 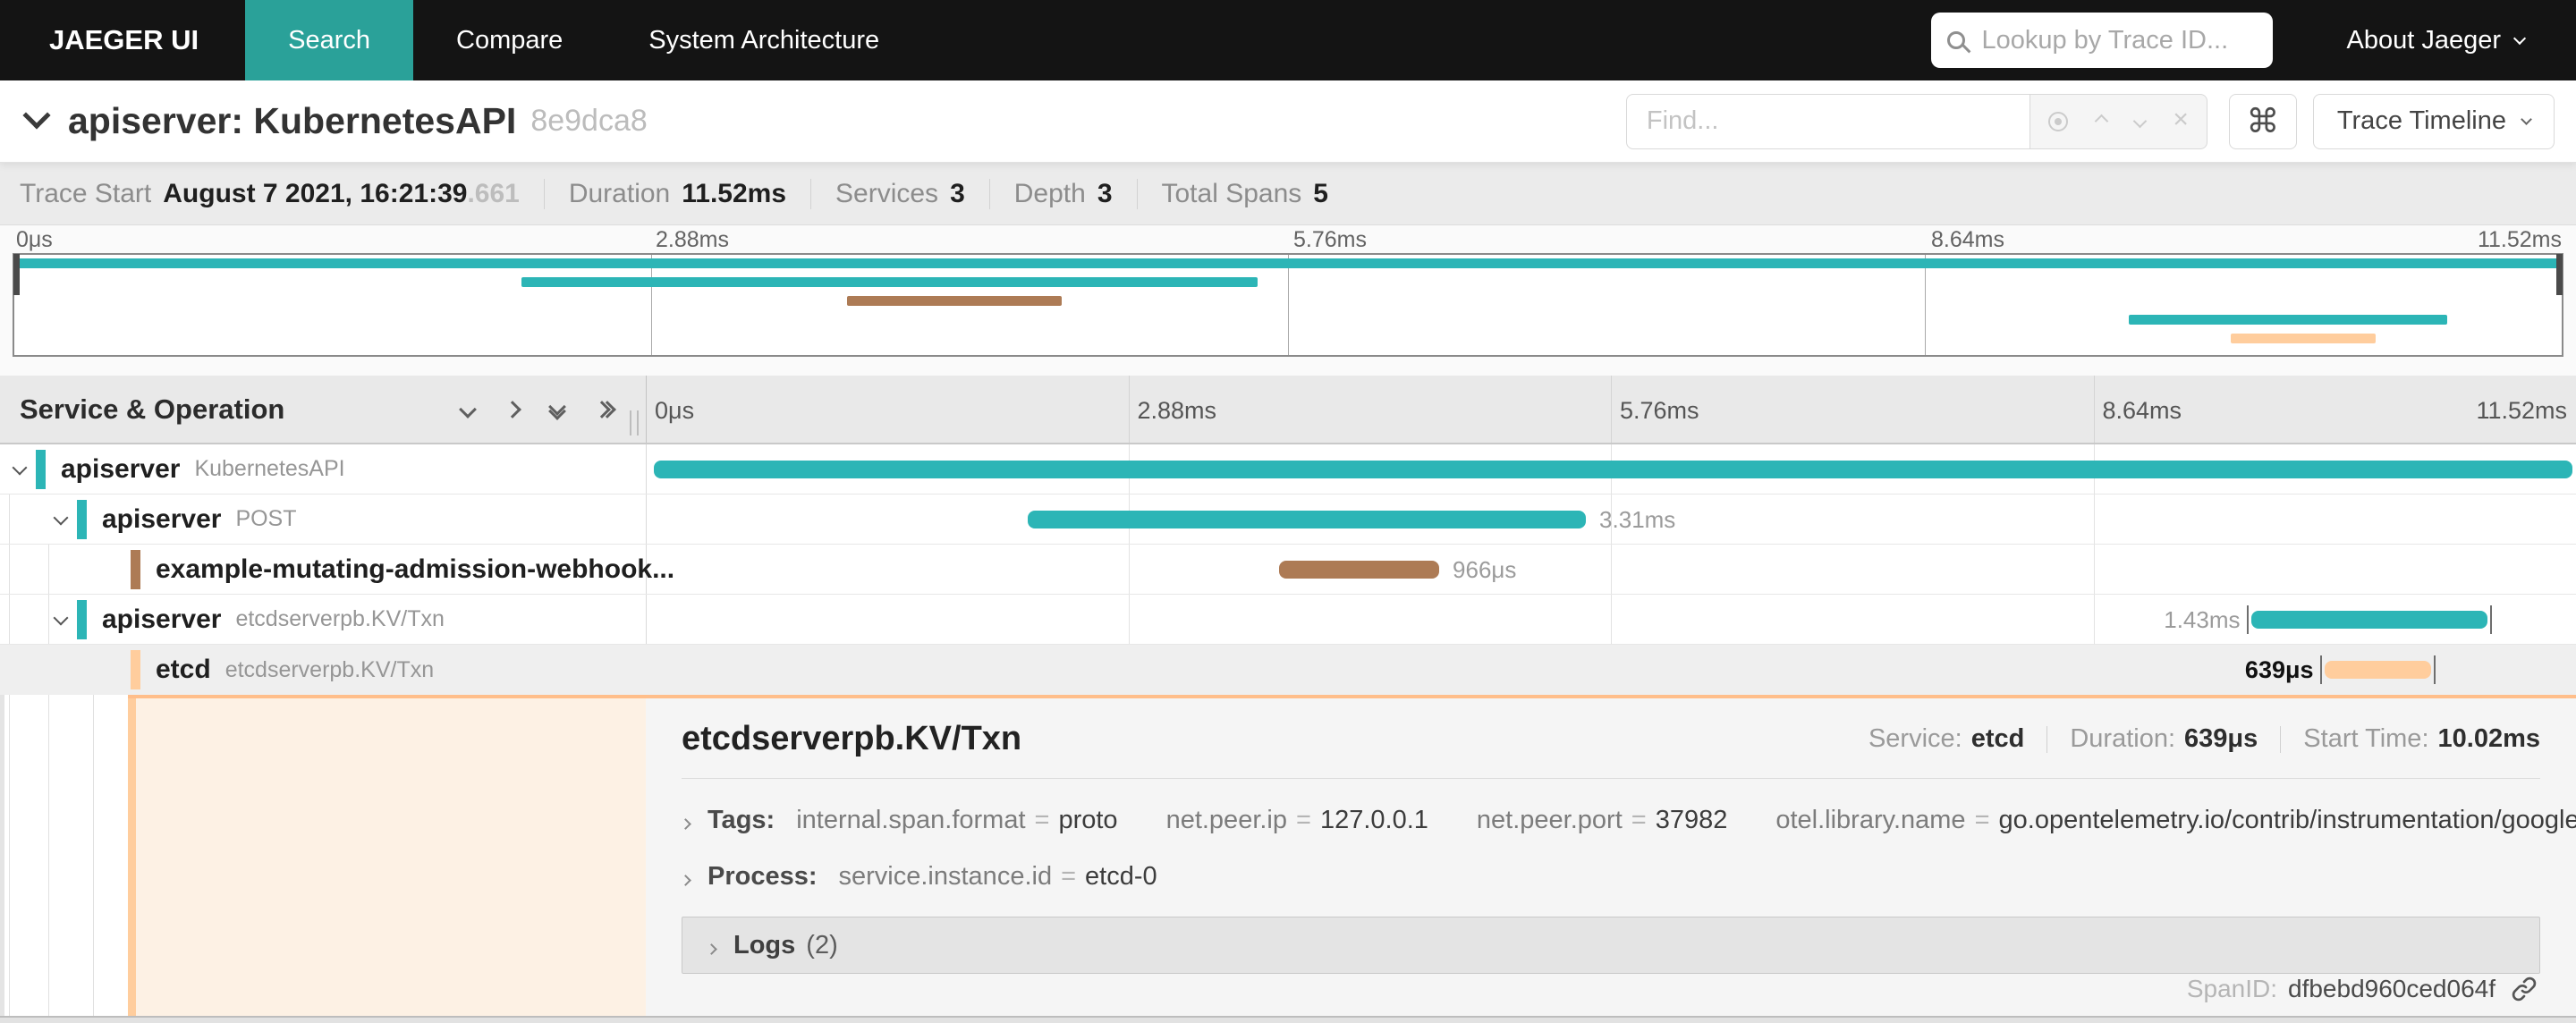 What do you see at coordinates (1611, 670) in the screenshot?
I see `span-timeline-cell: 639μs` at bounding box center [1611, 670].